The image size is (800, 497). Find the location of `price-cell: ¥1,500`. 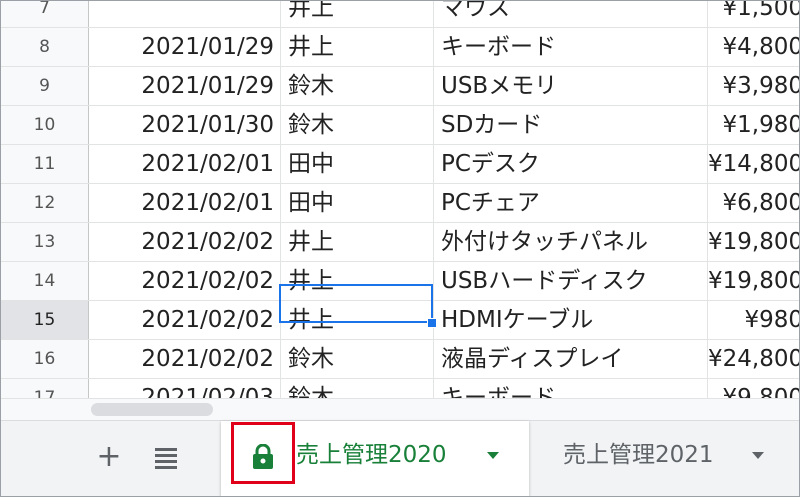

price-cell: ¥1,500 is located at coordinates (753, 14).